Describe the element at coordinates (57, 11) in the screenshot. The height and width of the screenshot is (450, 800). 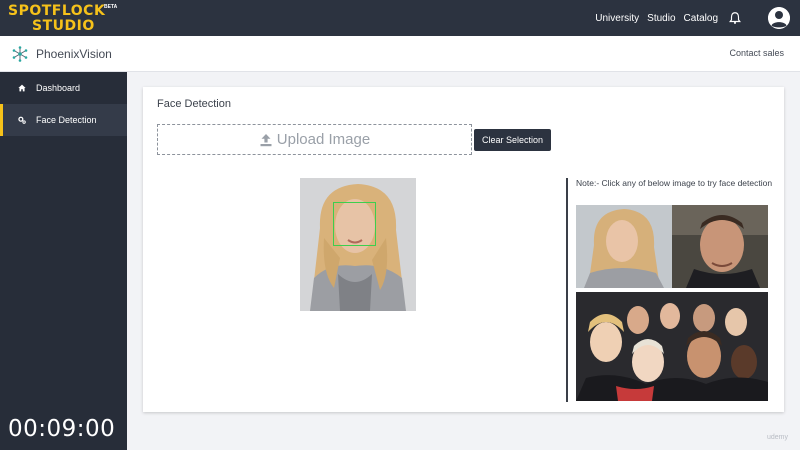
I see `logo-line1: SPOTFLOCK` at that location.